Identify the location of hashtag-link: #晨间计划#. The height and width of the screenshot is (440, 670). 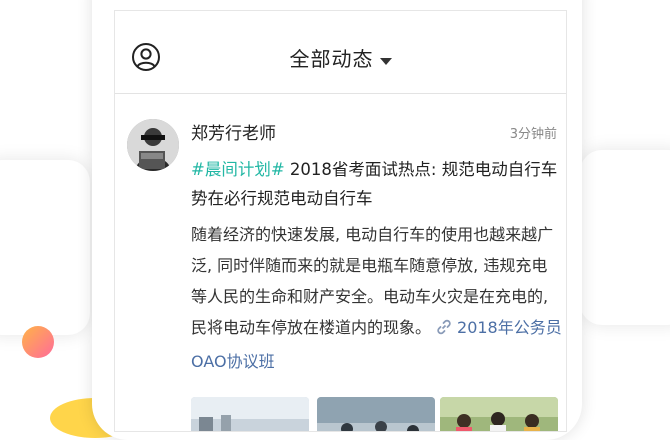
(238, 169).